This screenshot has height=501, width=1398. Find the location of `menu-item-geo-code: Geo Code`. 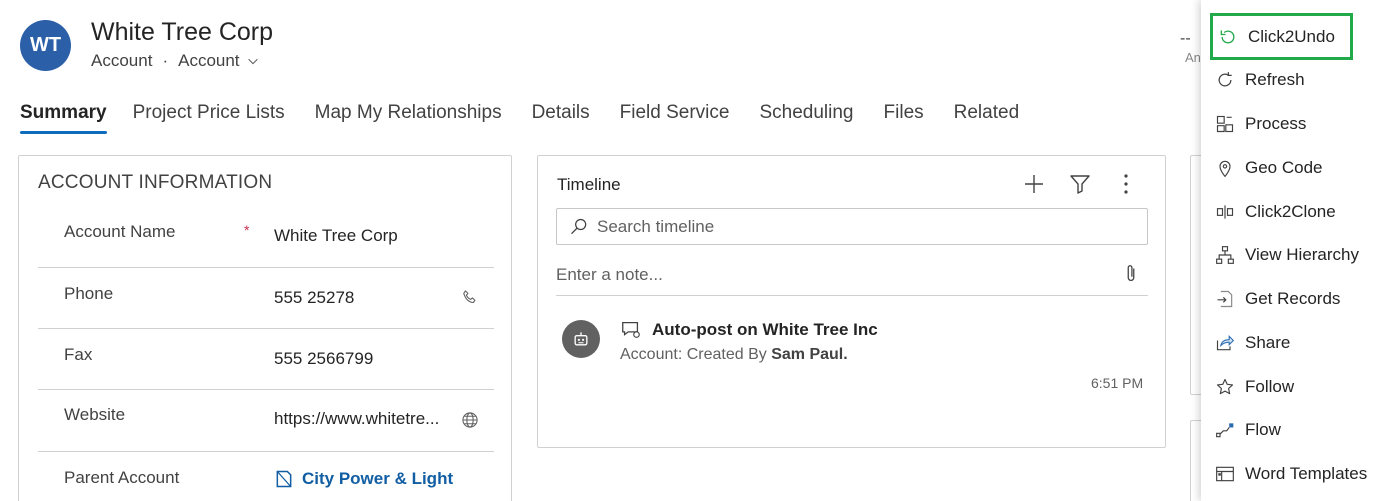

menu-item-geo-code: Geo Code is located at coordinates (1299, 168).